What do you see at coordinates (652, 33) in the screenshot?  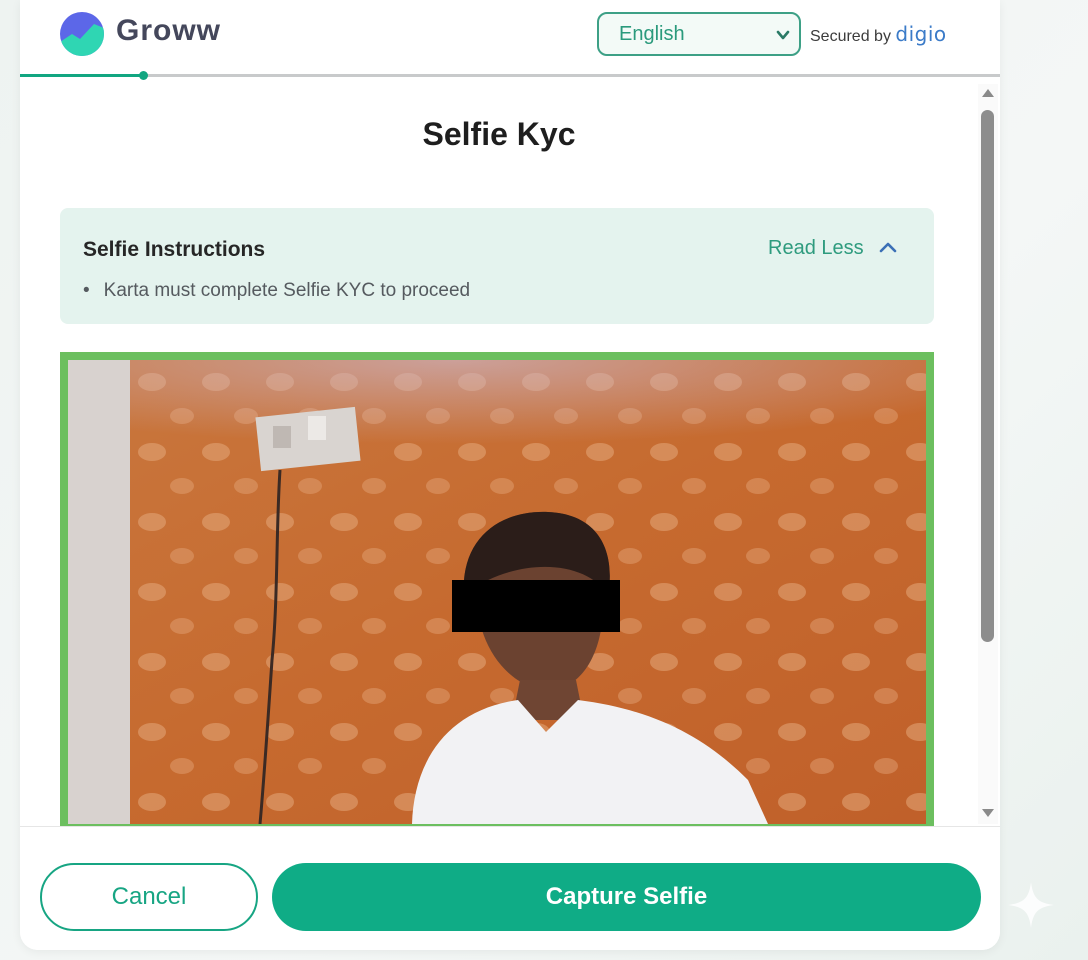 I see `language-select-value: English` at bounding box center [652, 33].